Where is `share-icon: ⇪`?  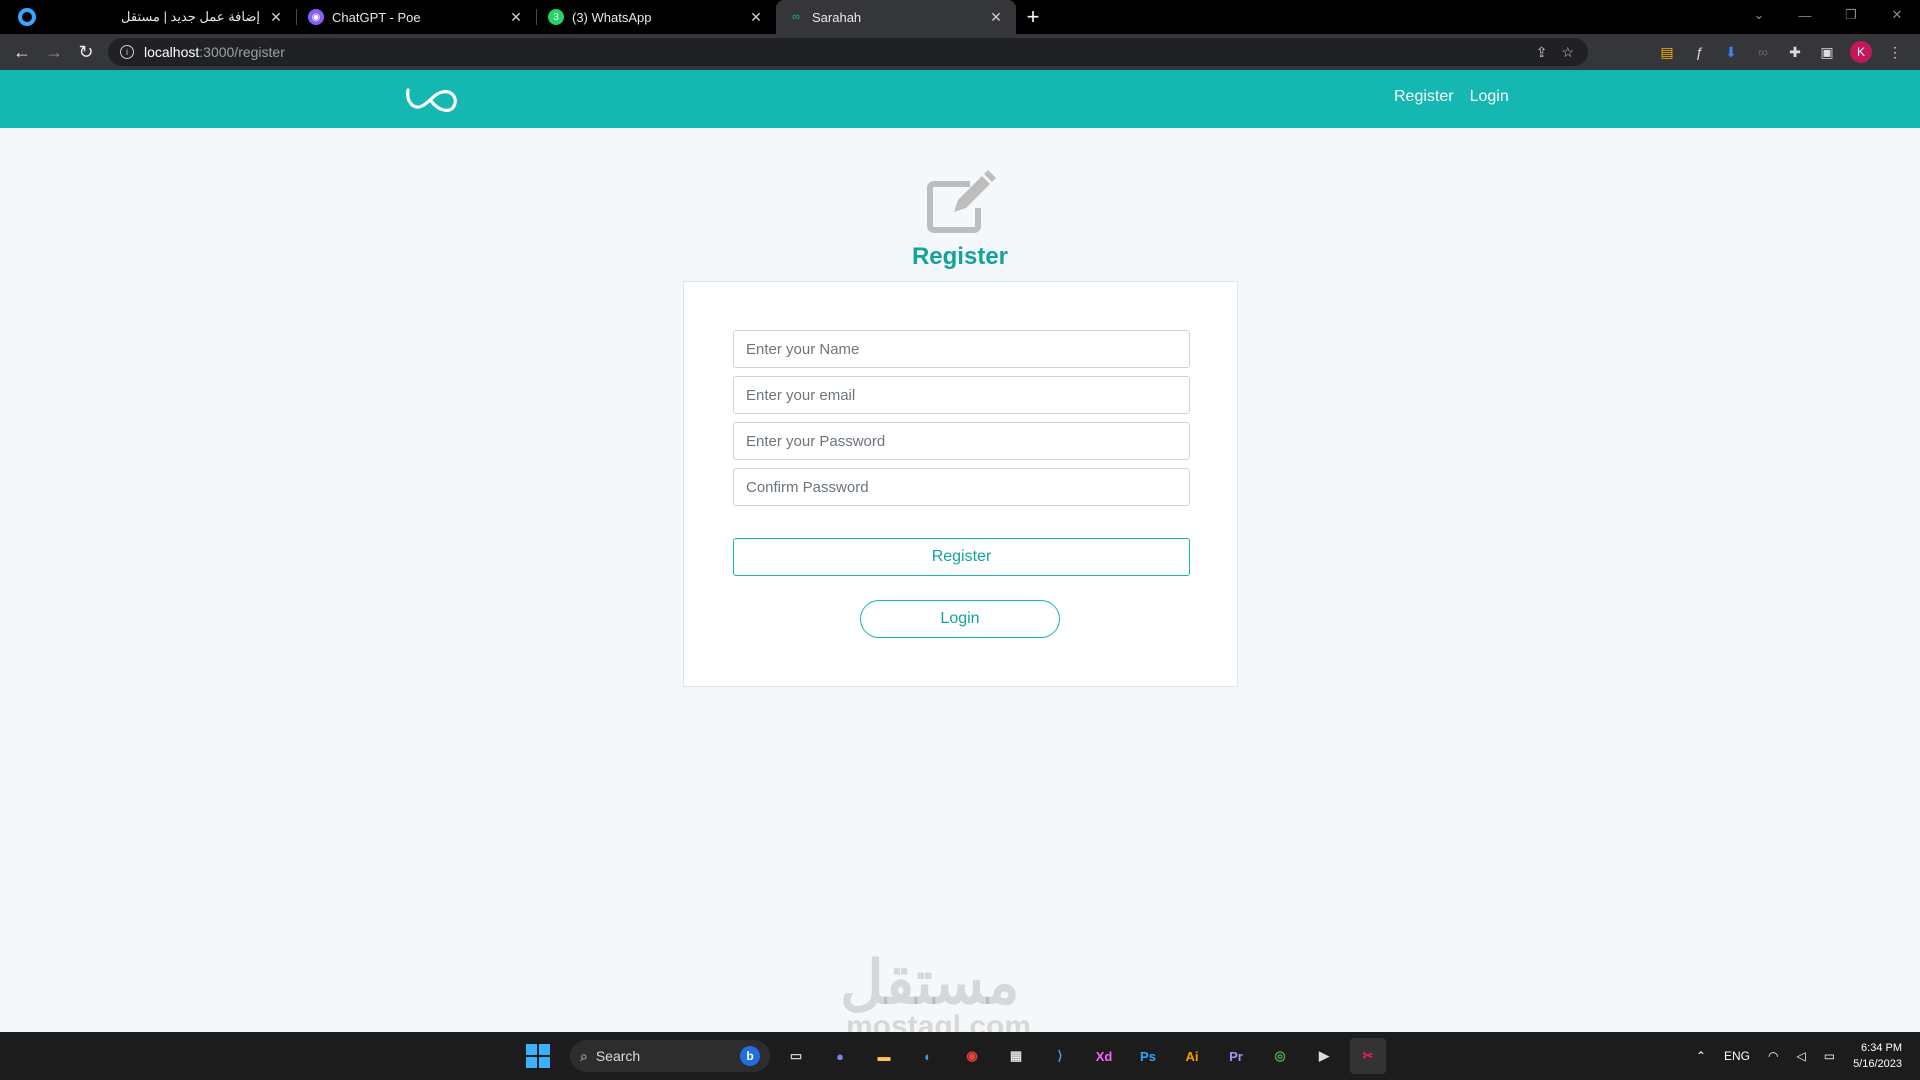 share-icon: ⇪ is located at coordinates (1542, 52).